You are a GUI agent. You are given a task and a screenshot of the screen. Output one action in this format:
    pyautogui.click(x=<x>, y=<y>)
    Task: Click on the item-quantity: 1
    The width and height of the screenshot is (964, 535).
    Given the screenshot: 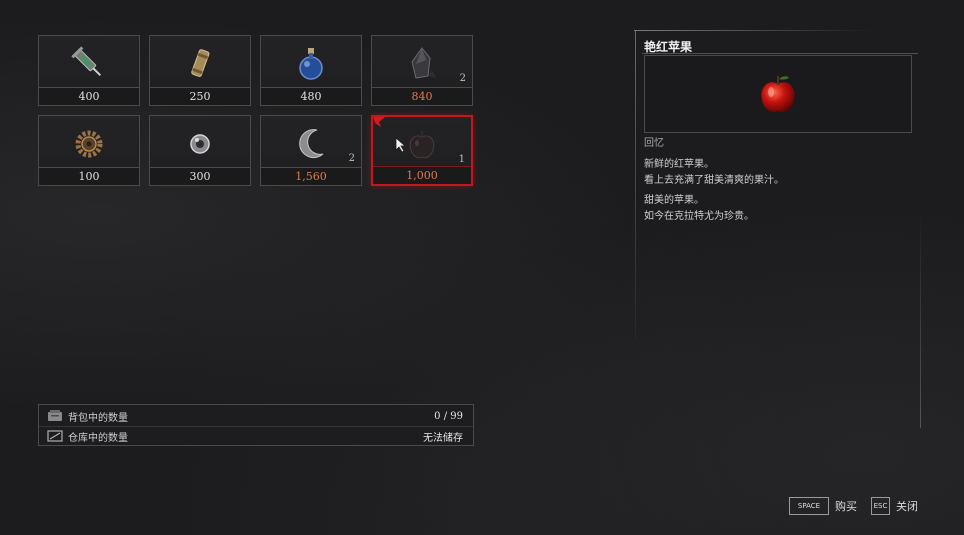 What is the action you would take?
    pyautogui.click(x=461, y=159)
    